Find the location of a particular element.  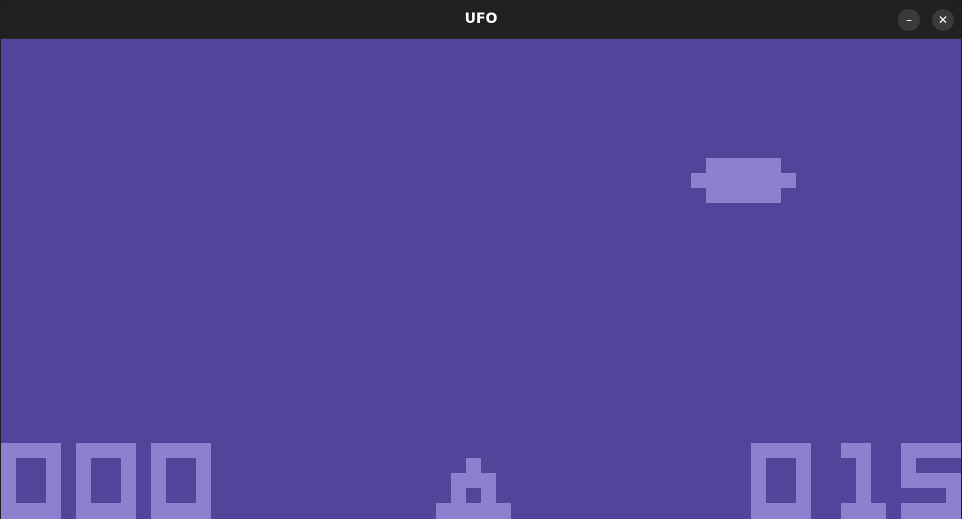

title-bar: UFO – ✕ is located at coordinates (481, 19).